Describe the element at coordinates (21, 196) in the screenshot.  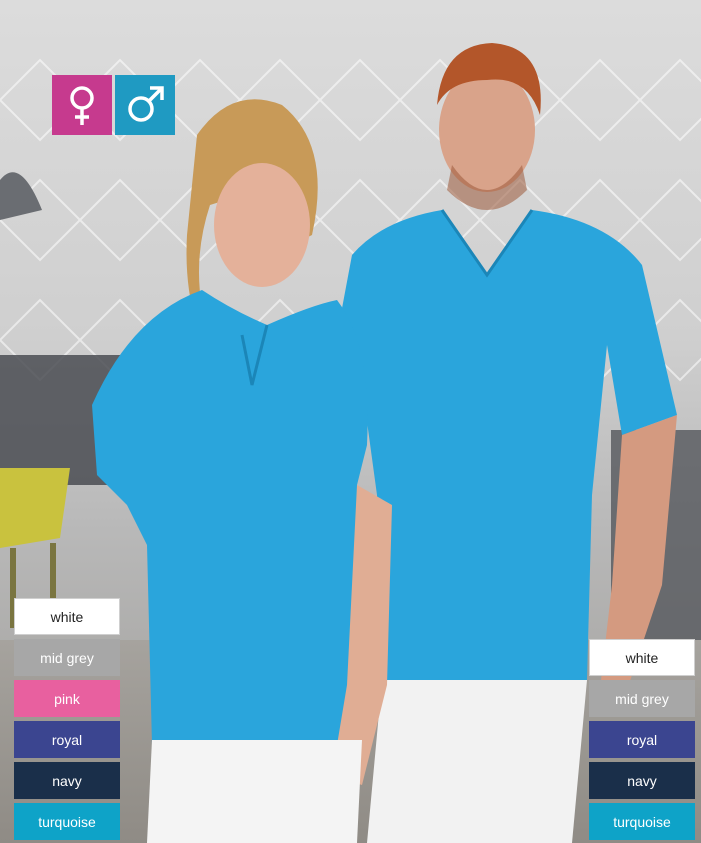
I see `pendant-lamp` at that location.